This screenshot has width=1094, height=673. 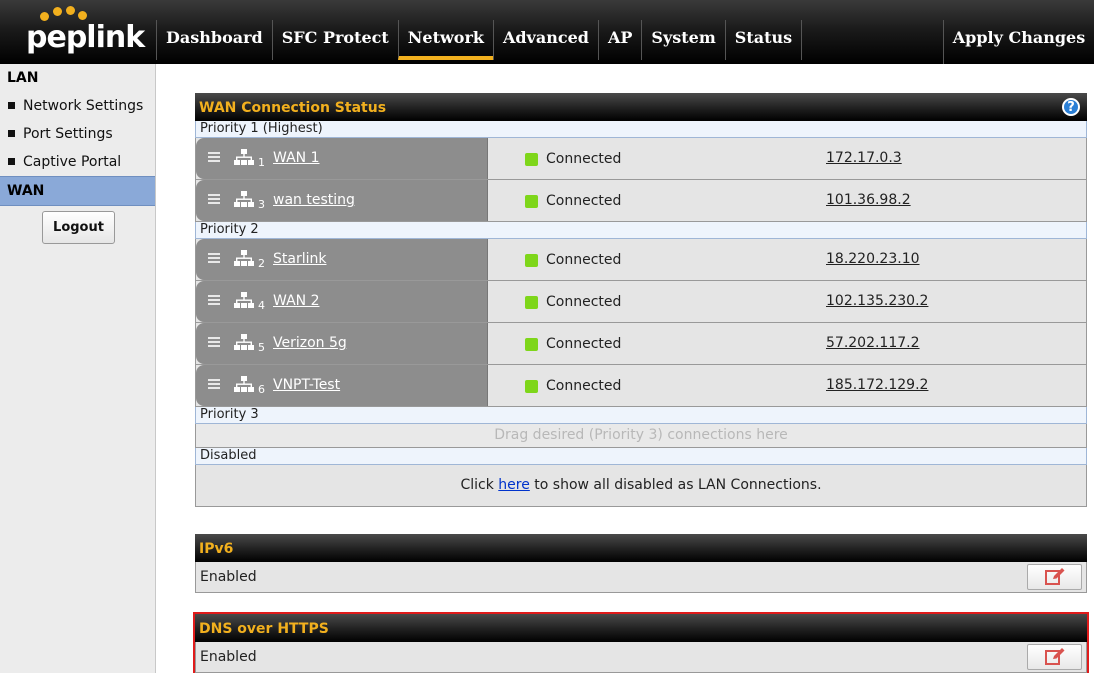 What do you see at coordinates (641, 159) in the screenshot?
I see `wan-connection-row: 1 WAN 1 Connected 172.17.0.3` at bounding box center [641, 159].